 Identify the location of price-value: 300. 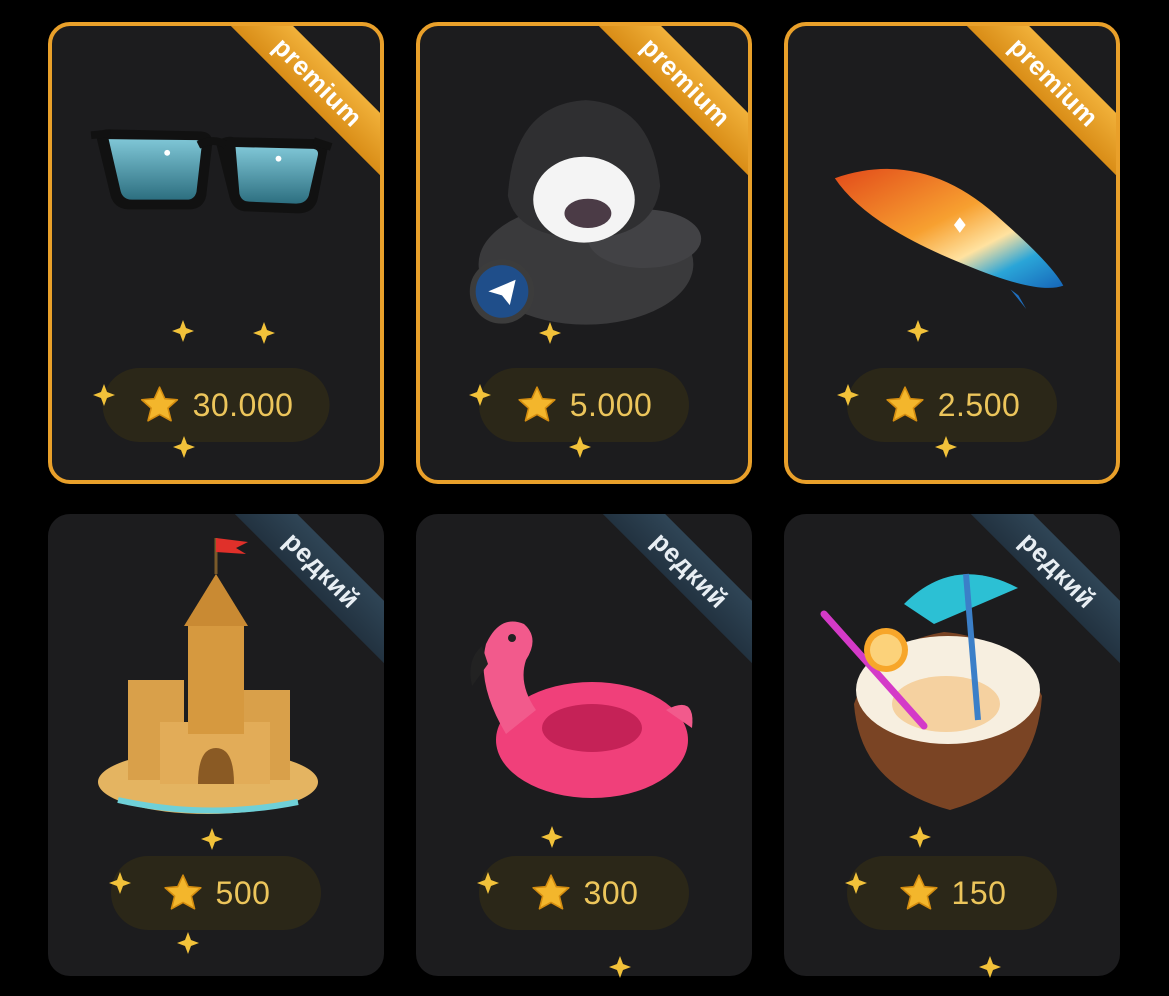
(611, 892).